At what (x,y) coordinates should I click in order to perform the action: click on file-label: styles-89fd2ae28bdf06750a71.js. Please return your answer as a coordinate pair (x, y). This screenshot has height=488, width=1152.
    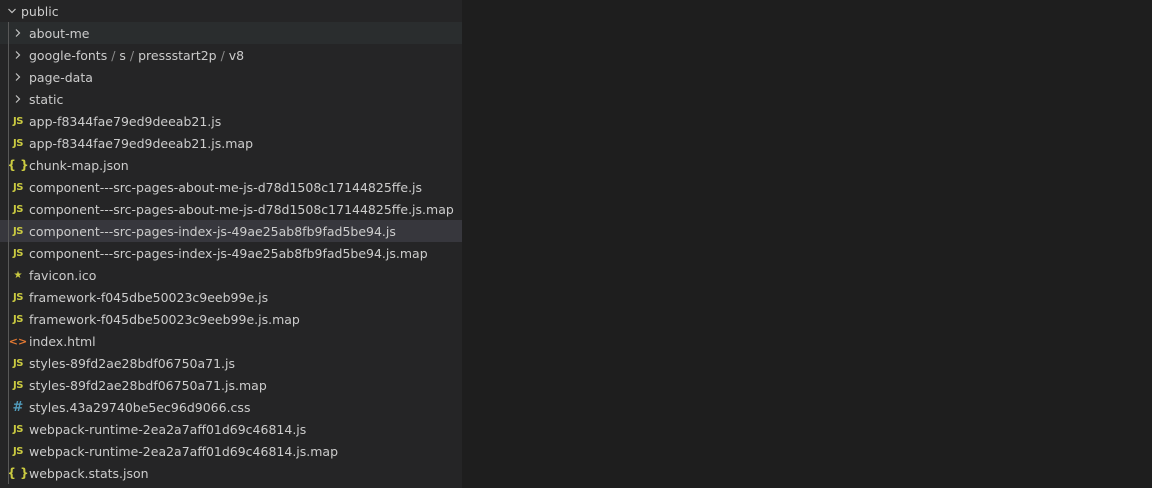
    Looking at the image, I should click on (132, 363).